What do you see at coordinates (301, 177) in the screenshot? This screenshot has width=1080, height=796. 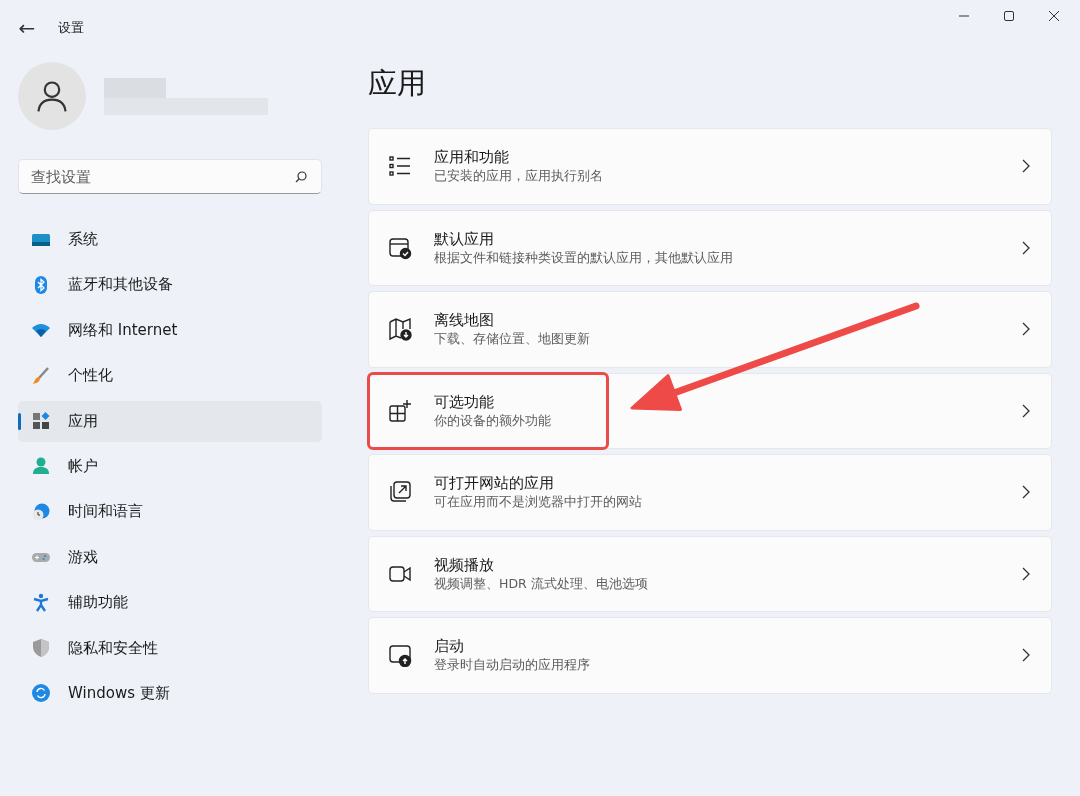 I see `search-icon` at bounding box center [301, 177].